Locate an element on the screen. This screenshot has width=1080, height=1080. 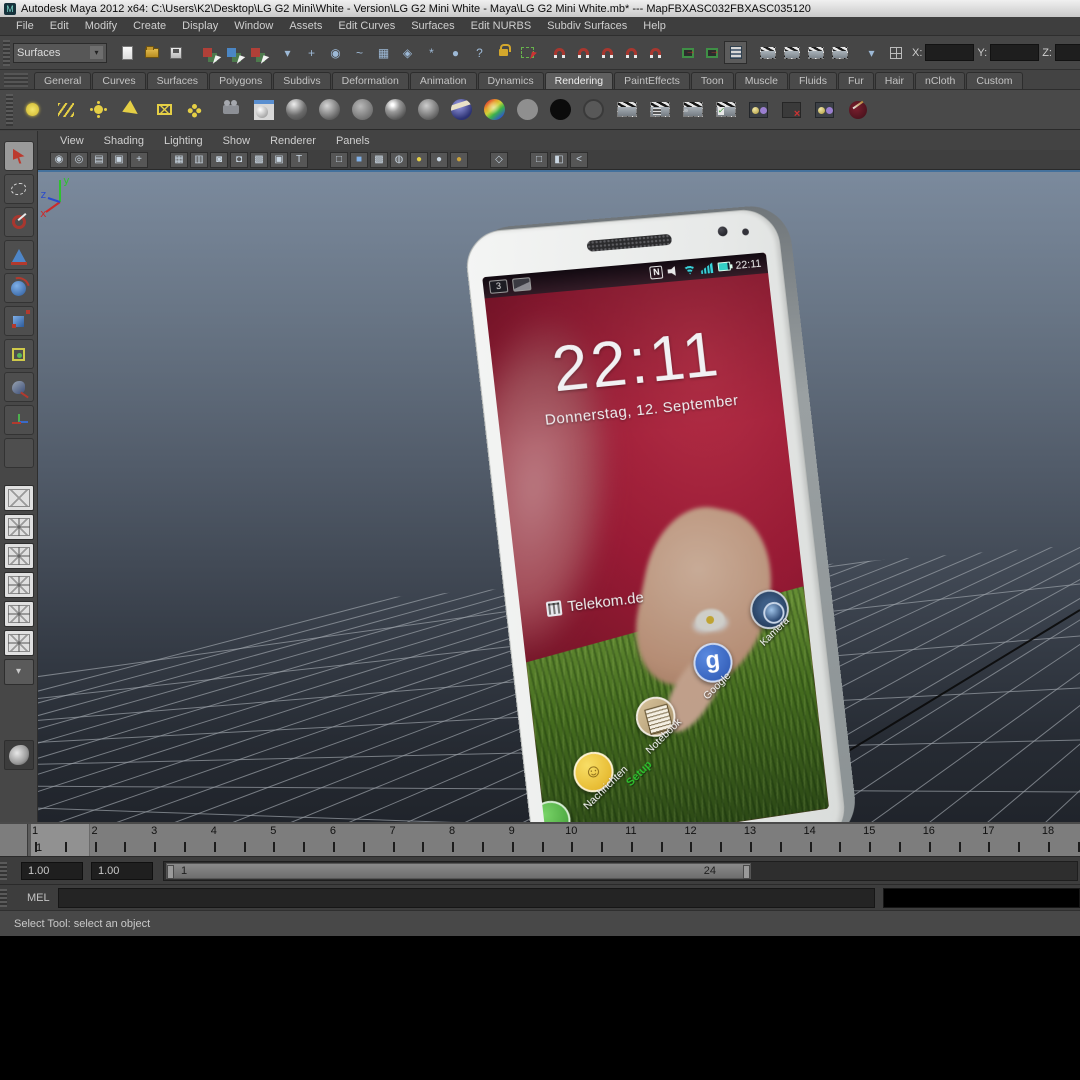
frame-1: 1 is located at coordinates (35, 831).